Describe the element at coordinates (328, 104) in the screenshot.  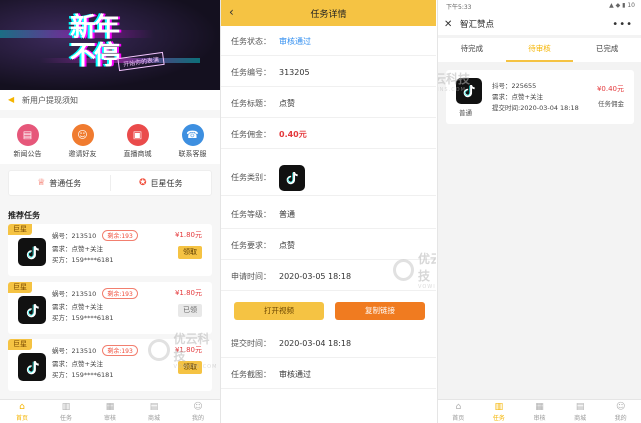
I see `detail-row-title: 任务标题： 点赞` at that location.